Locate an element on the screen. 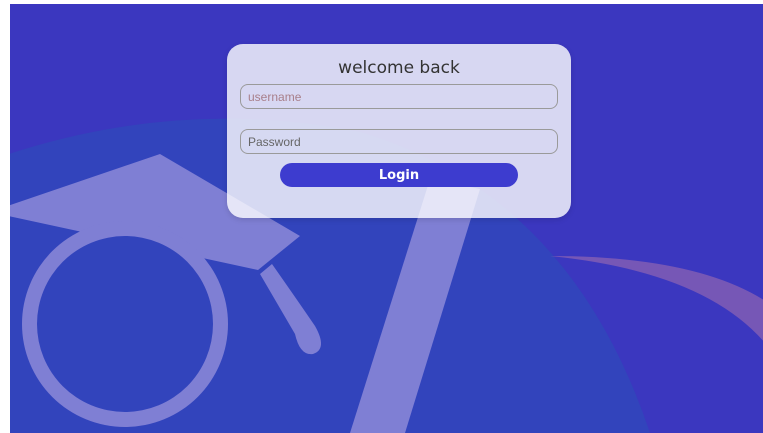 The height and width of the screenshot is (433, 763). login-button: Login is located at coordinates (399, 175).